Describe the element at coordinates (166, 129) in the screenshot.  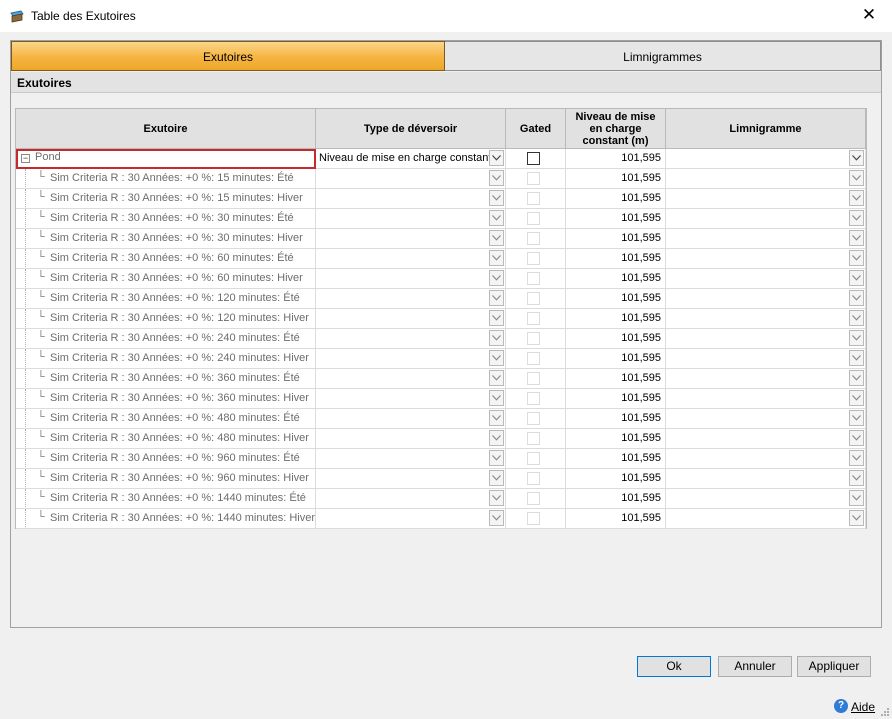
I see `column-header-exutoire: Exutoire` at that location.